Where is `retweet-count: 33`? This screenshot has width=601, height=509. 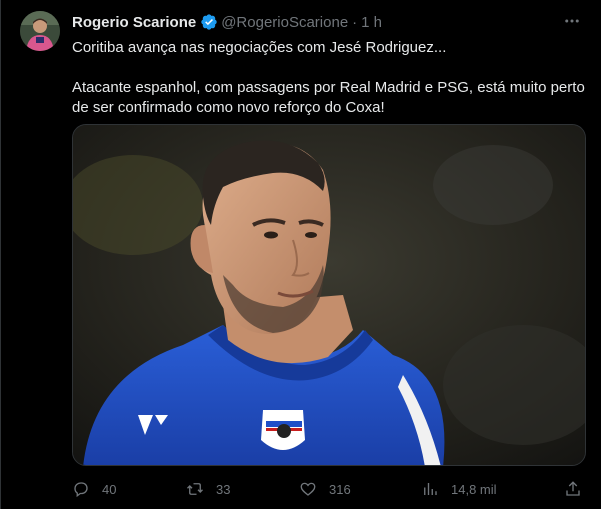 retweet-count: 33 is located at coordinates (223, 489).